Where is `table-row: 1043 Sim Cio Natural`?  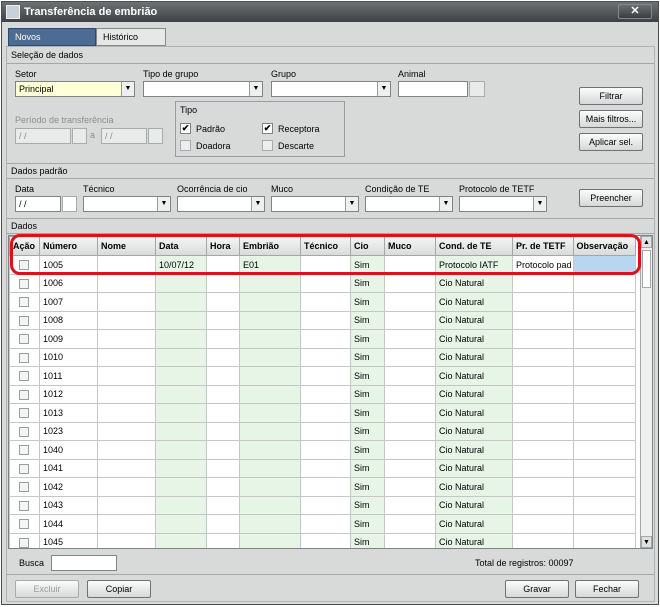 table-row: 1043 Sim Cio Natural is located at coordinates (322, 505).